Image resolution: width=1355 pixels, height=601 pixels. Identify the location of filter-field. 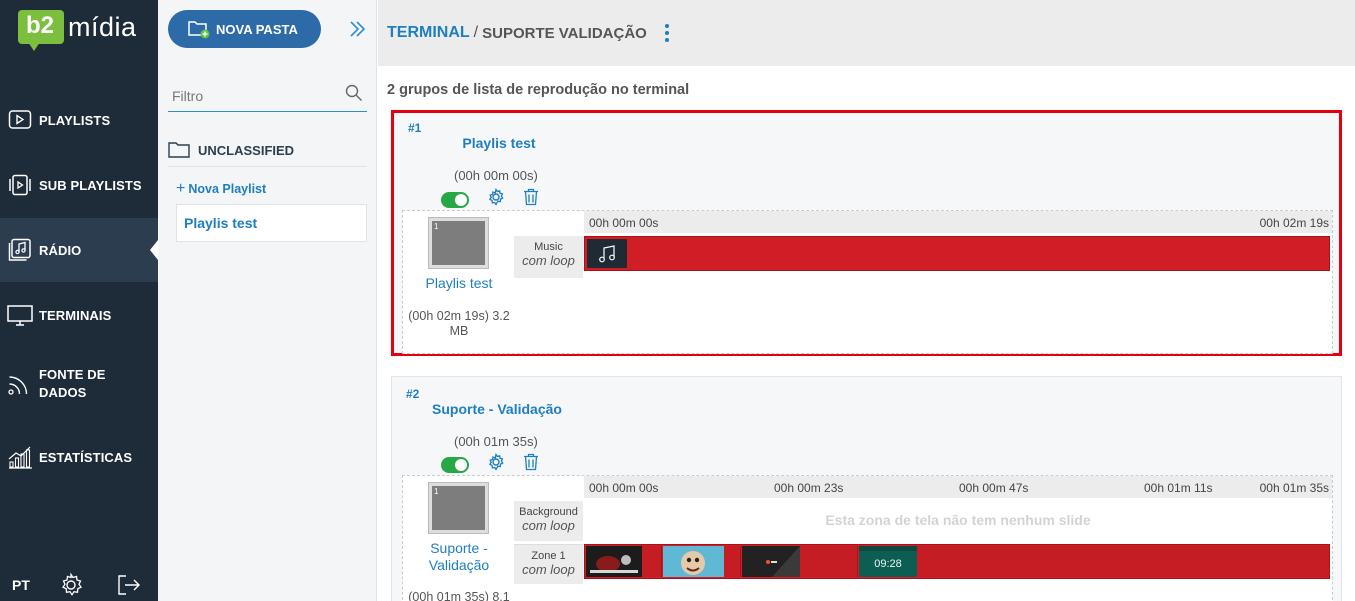
(267, 96).